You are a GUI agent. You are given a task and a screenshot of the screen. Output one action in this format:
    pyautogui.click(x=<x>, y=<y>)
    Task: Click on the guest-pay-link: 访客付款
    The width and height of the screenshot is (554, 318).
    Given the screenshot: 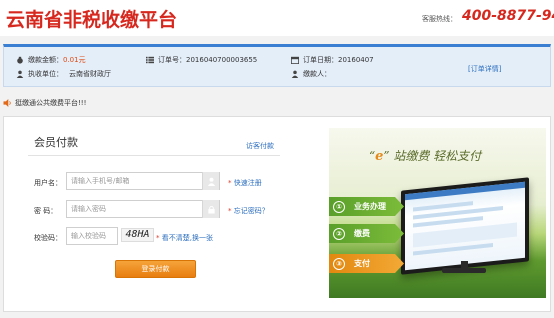 What is the action you would take?
    pyautogui.click(x=260, y=146)
    